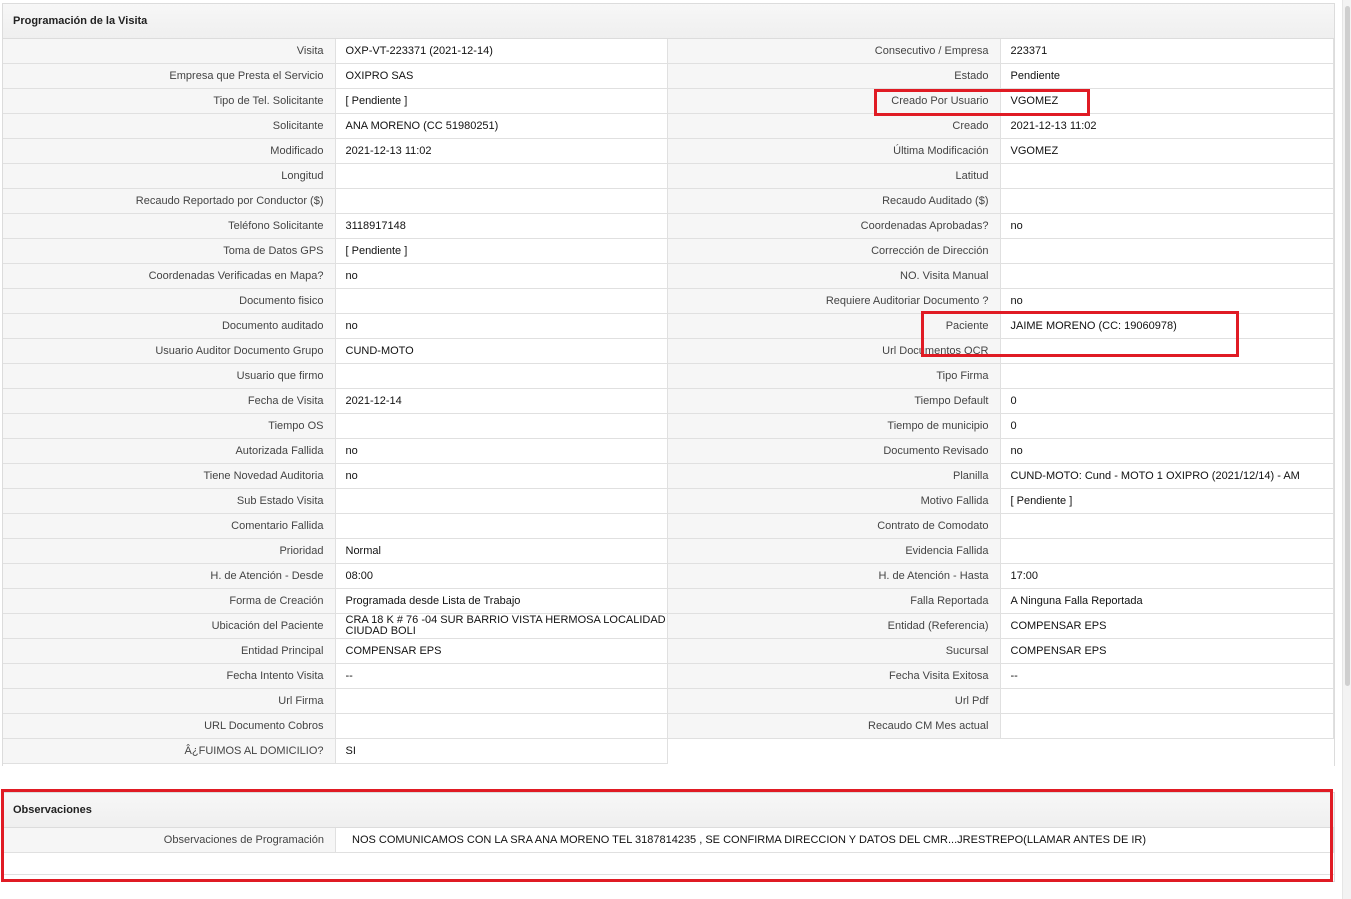  Describe the element at coordinates (169, 376) in the screenshot. I see `field-label: Usuario que firmo` at that location.